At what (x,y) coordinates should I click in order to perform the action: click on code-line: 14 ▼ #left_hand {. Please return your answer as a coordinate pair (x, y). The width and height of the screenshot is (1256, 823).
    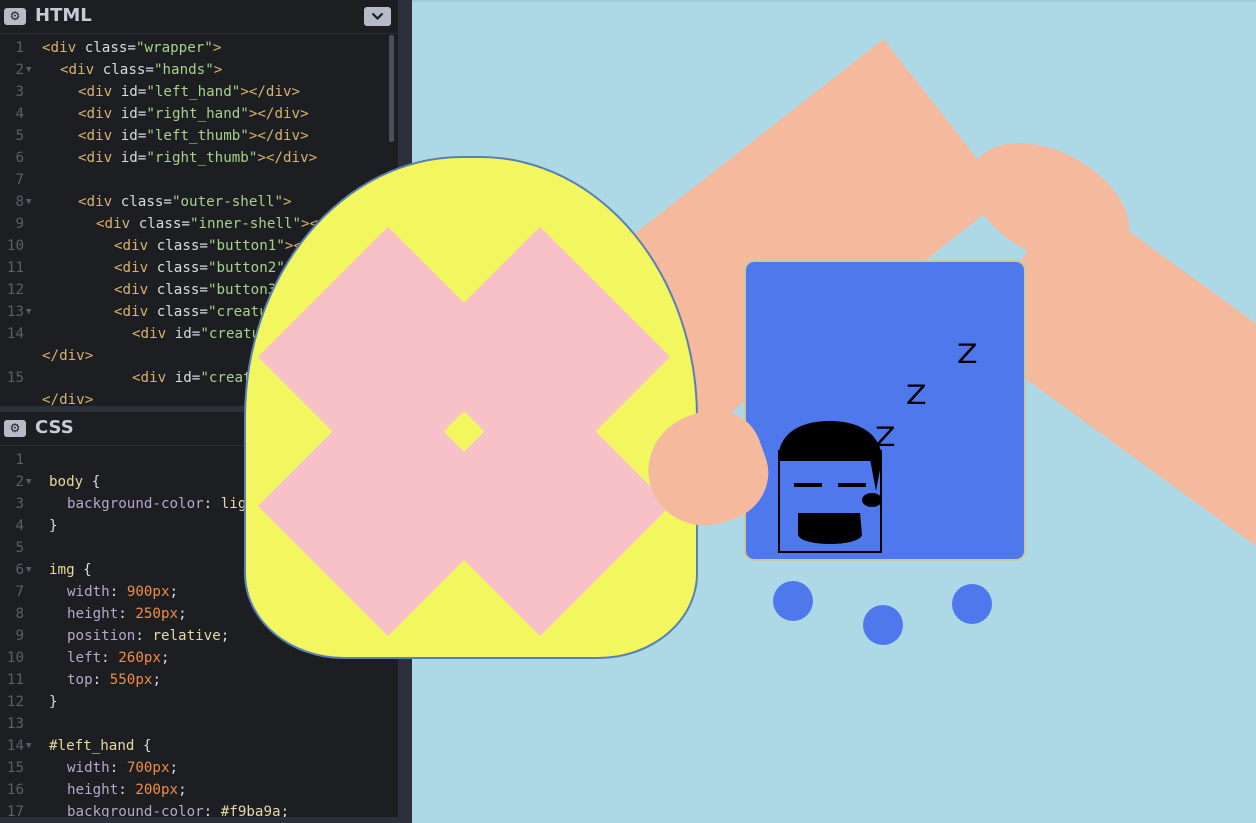
    Looking at the image, I should click on (194, 746).